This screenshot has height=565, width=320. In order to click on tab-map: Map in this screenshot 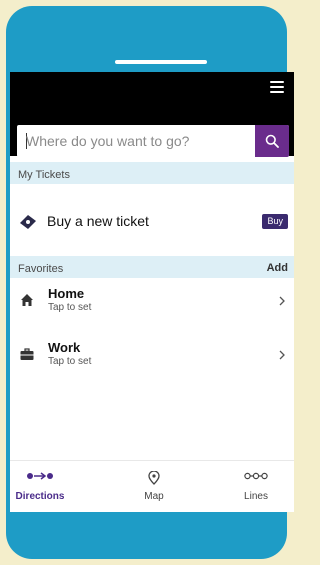, I will do `click(154, 486)`.